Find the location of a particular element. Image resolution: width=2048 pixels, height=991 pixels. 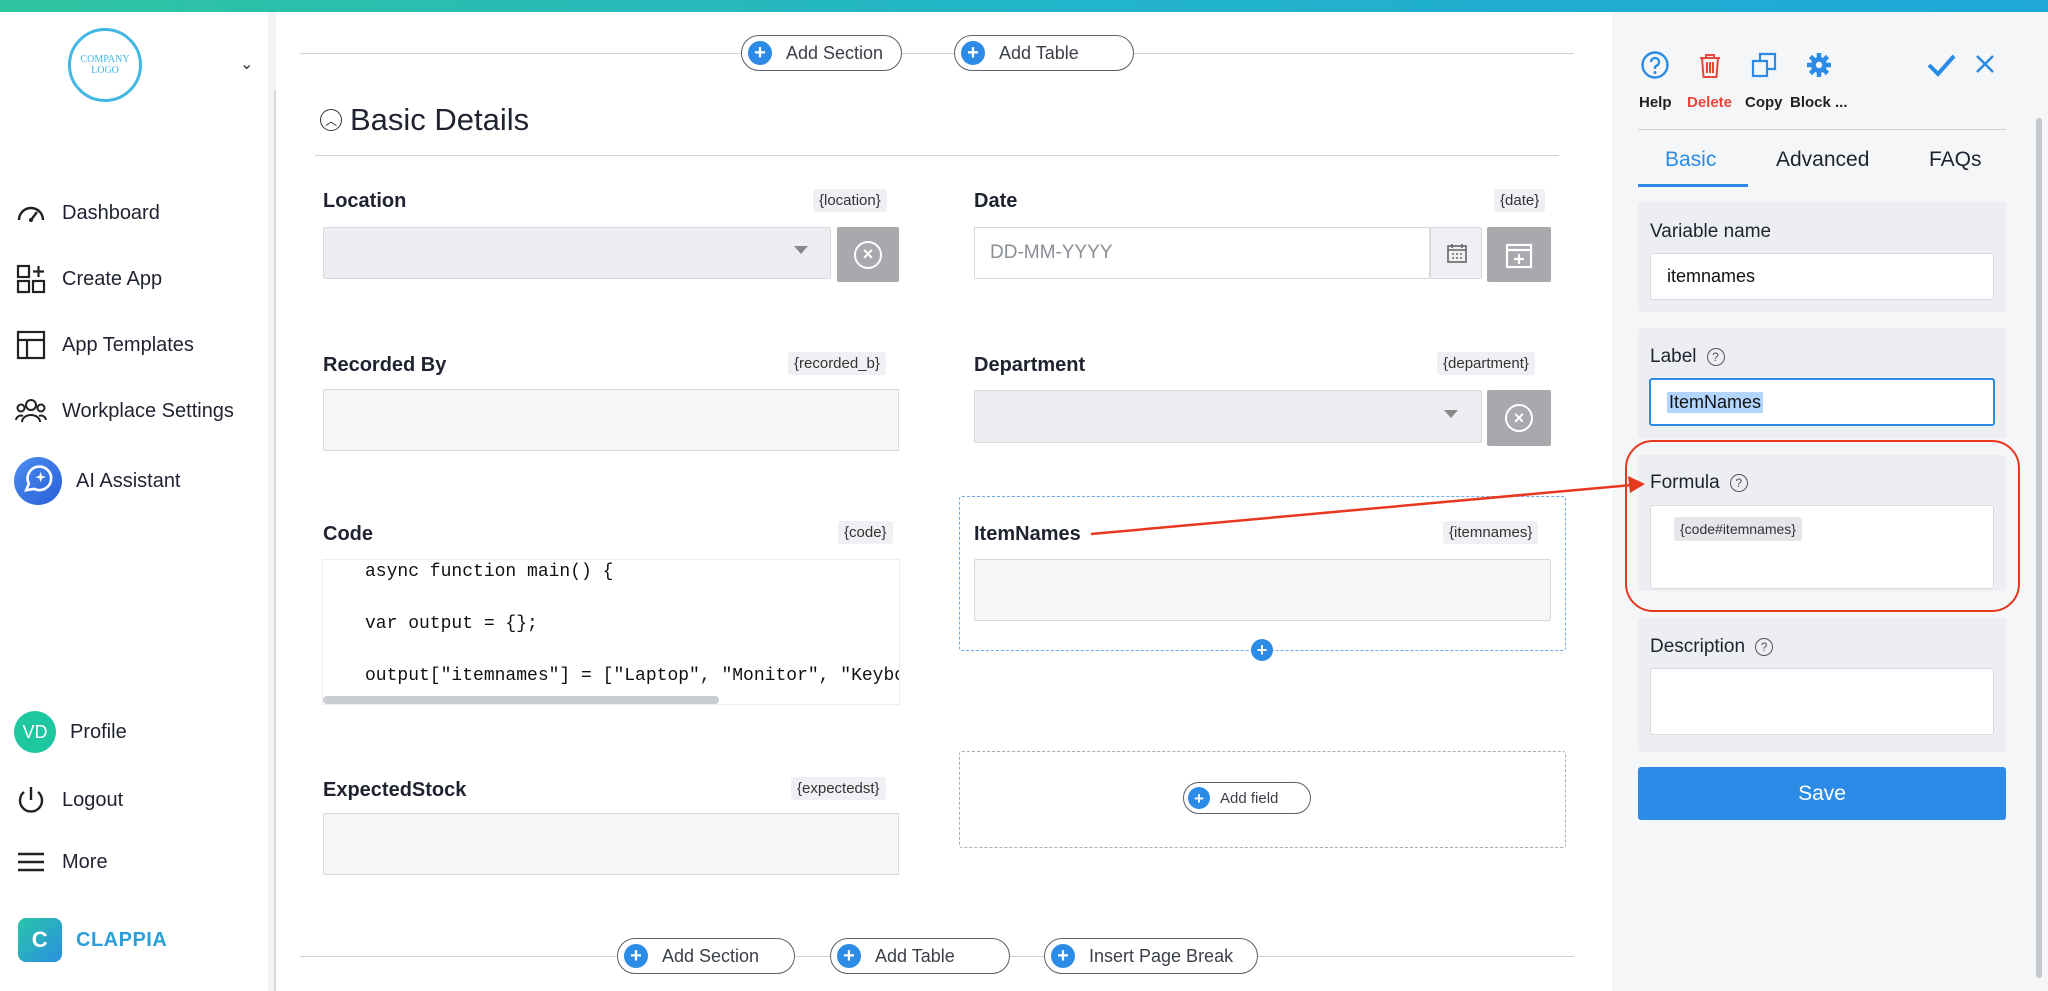

save-button: Save is located at coordinates (1822, 793).